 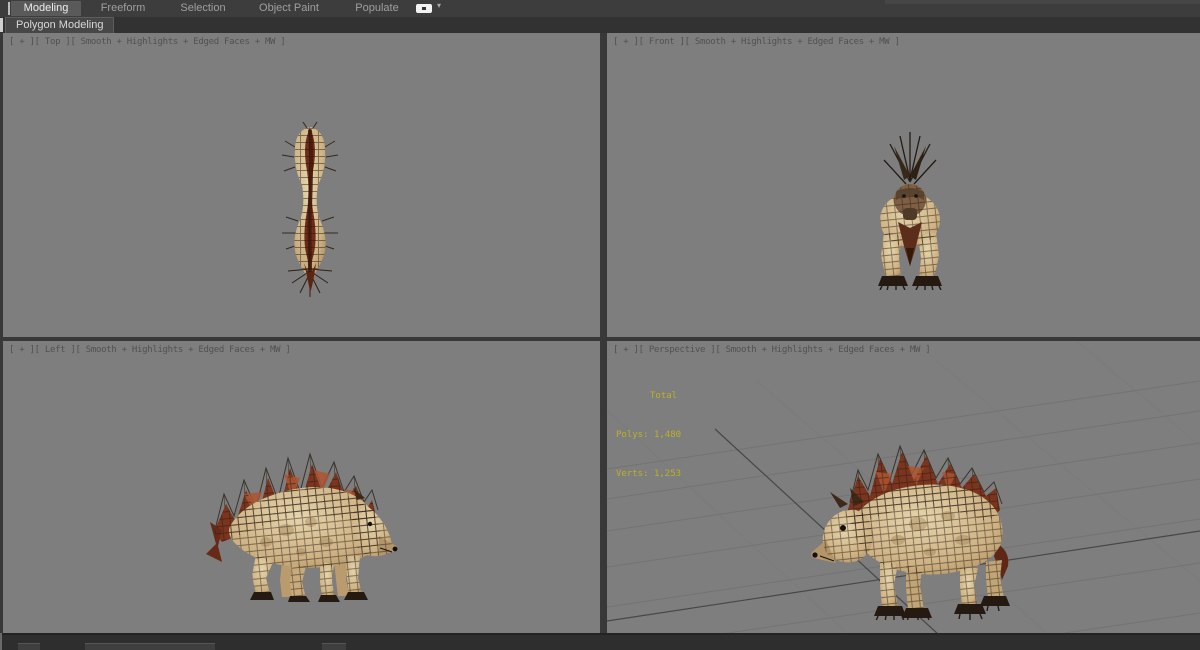 What do you see at coordinates (1, 641) in the screenshot?
I see `timeline-edge` at bounding box center [1, 641].